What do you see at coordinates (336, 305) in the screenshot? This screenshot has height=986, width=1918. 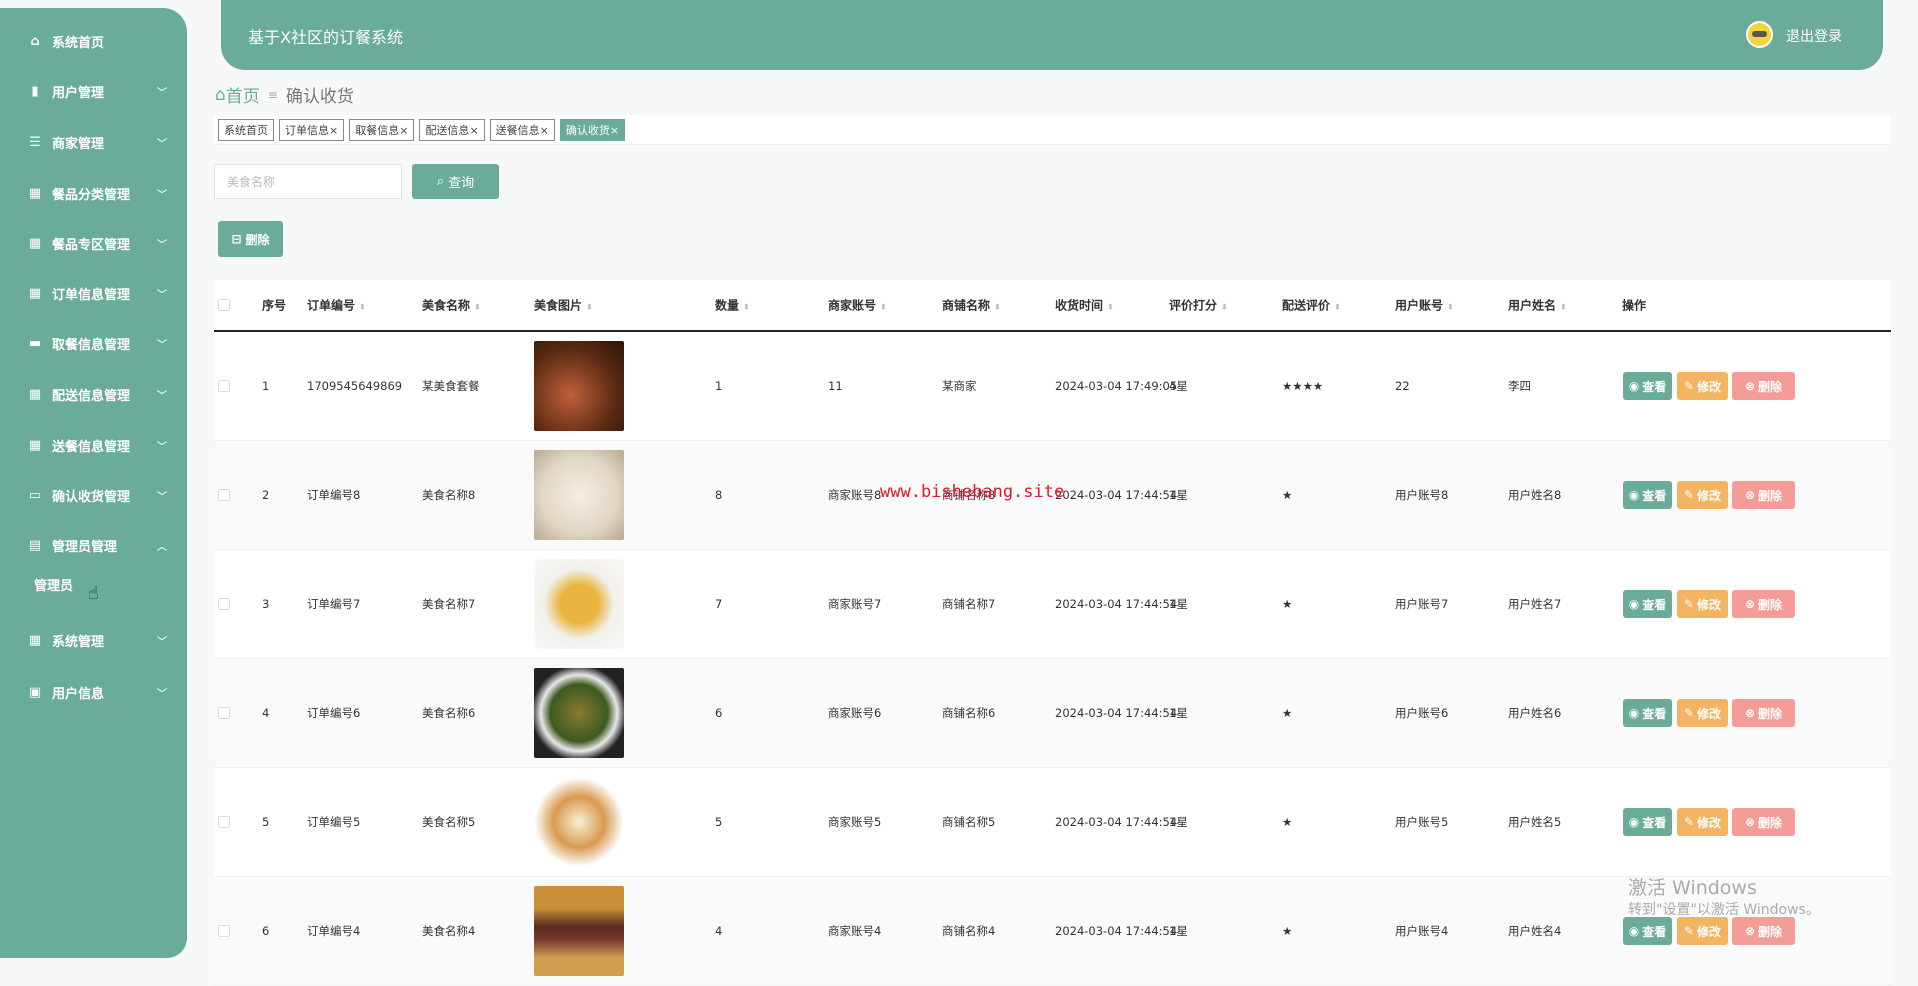 I see `column-header: 订单编号 ⬍` at bounding box center [336, 305].